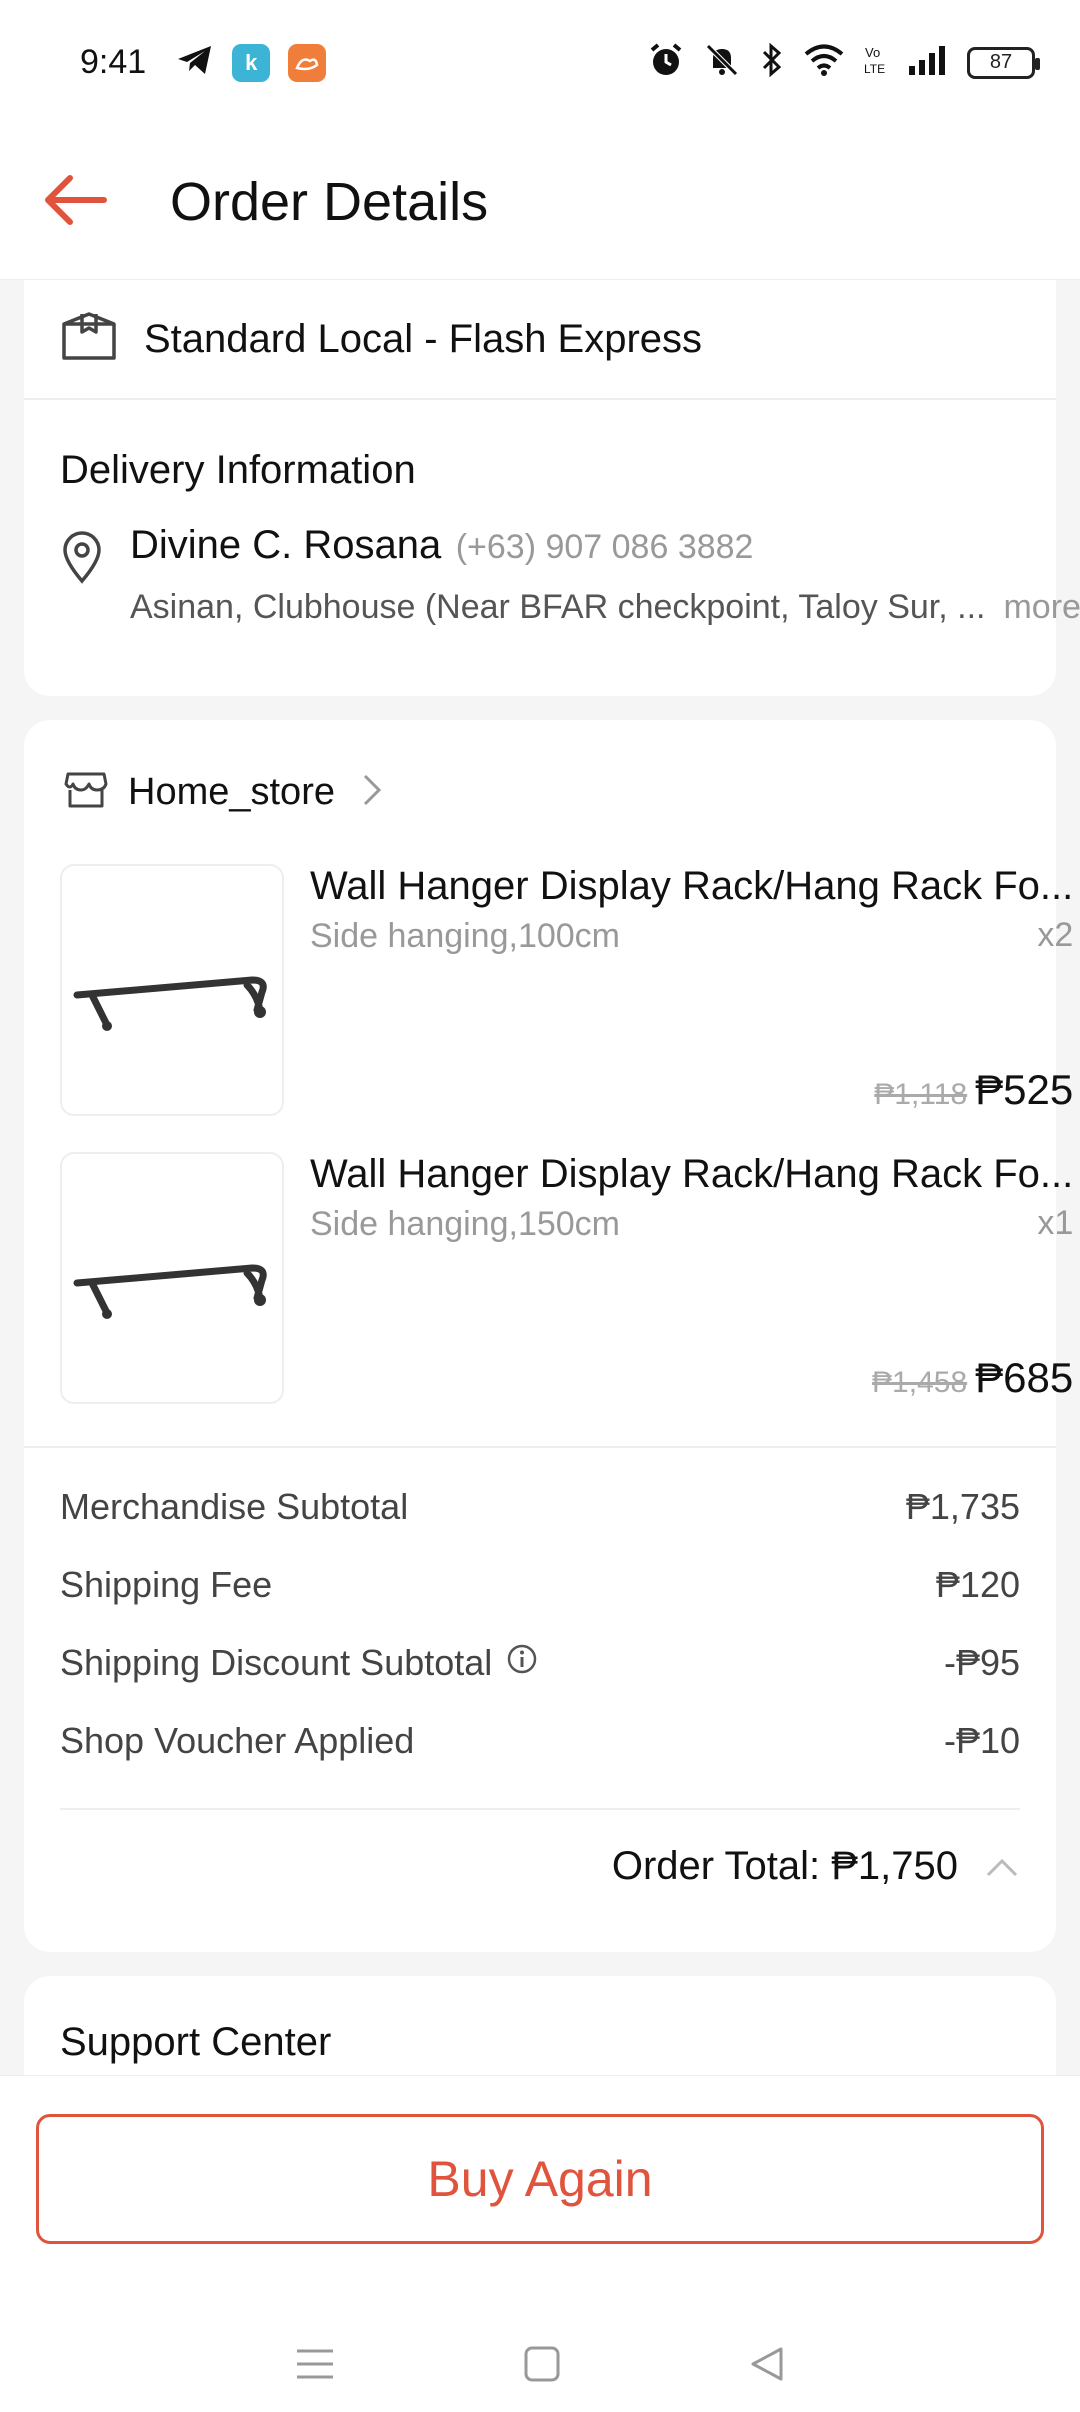  I want to click on status-left-icons: k, so click(251, 62).